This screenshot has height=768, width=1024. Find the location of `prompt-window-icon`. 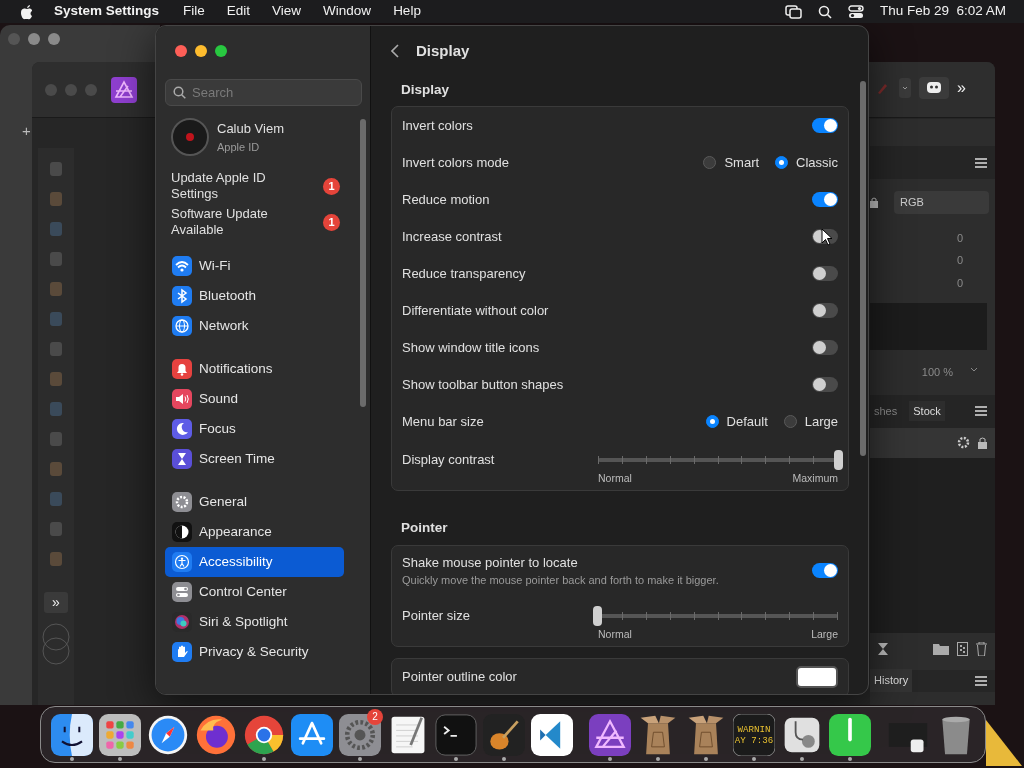

prompt-window-icon is located at coordinates (456, 734).